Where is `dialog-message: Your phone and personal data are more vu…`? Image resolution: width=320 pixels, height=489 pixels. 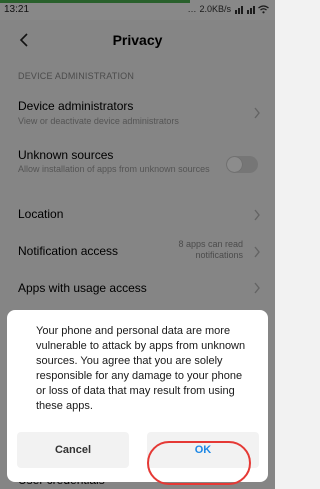
dialog-message: Your phone and personal data are more vu… is located at coordinates (141, 368).